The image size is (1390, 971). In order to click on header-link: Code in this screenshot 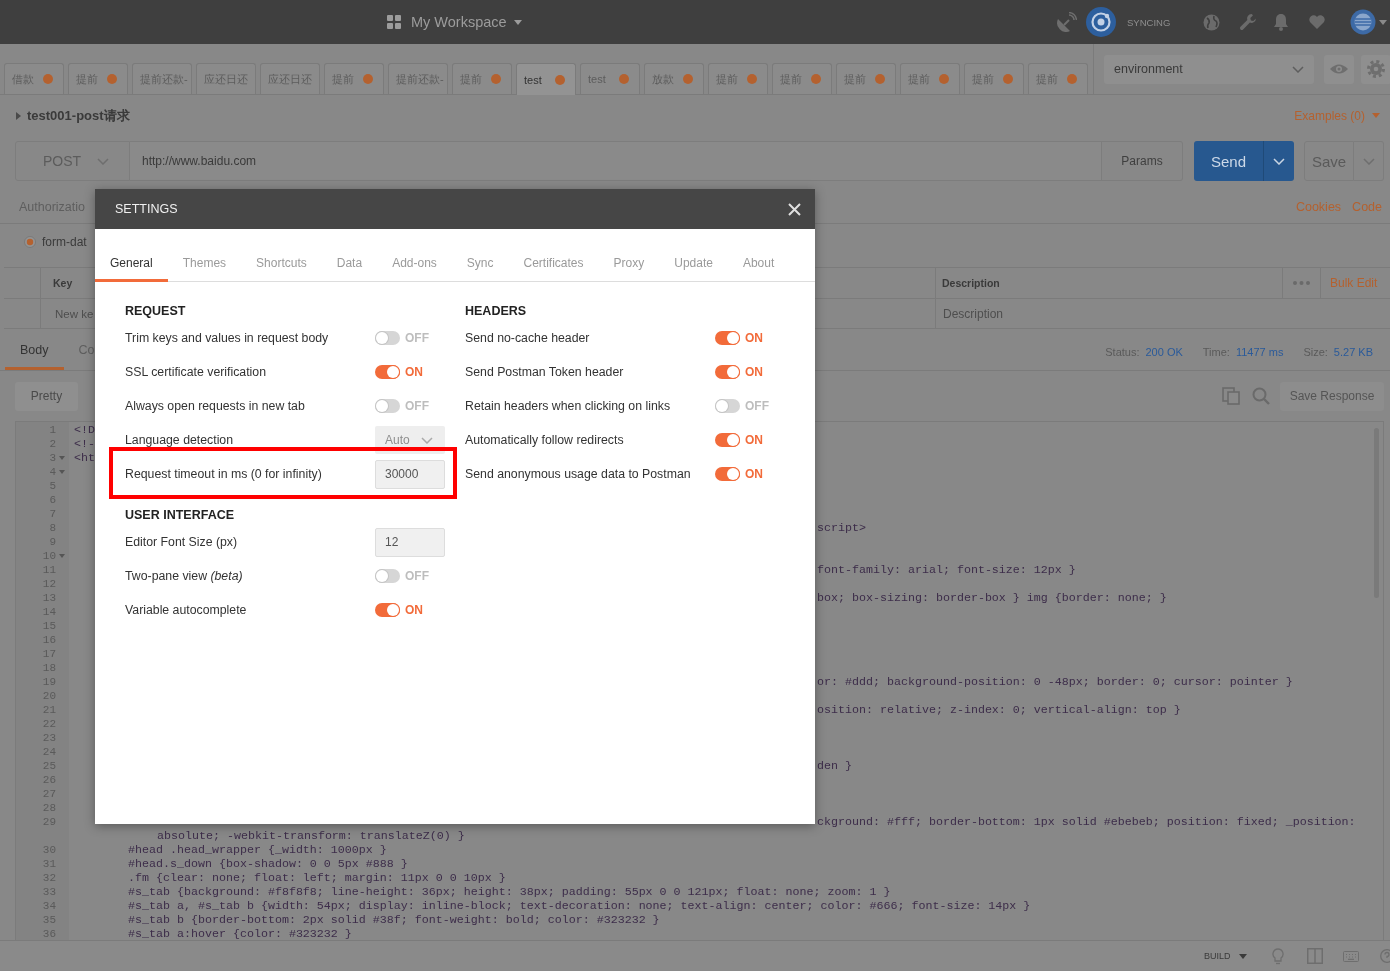, I will do `click(1367, 206)`.